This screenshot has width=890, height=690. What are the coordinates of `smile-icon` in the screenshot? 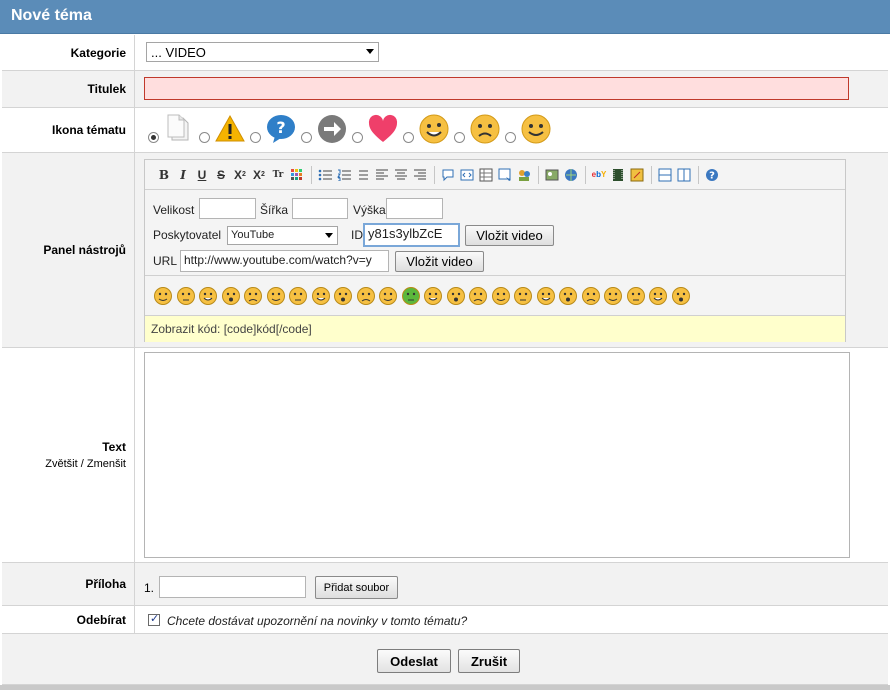 It's located at (434, 129).